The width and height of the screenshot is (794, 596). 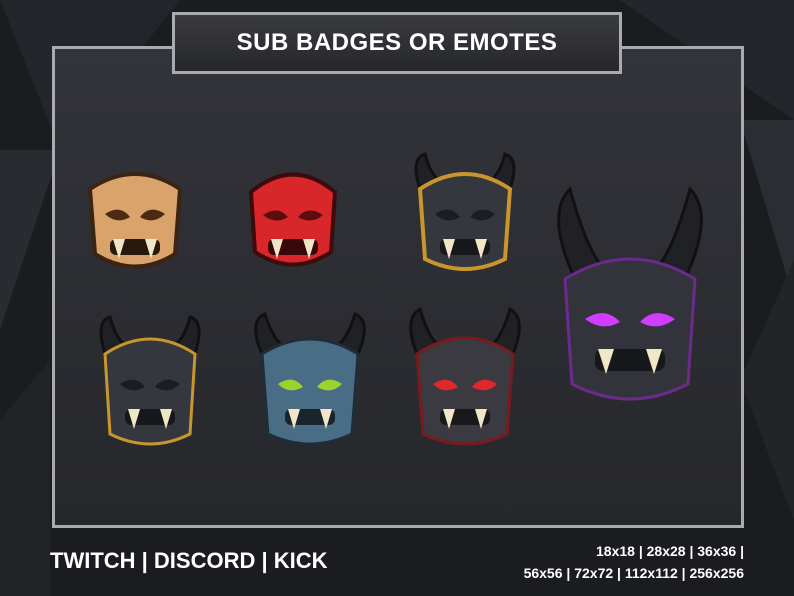 What do you see at coordinates (633, 573) in the screenshot?
I see `sizes-line-2: 56x56 | 72x72 | 112x112 | 256x256` at bounding box center [633, 573].